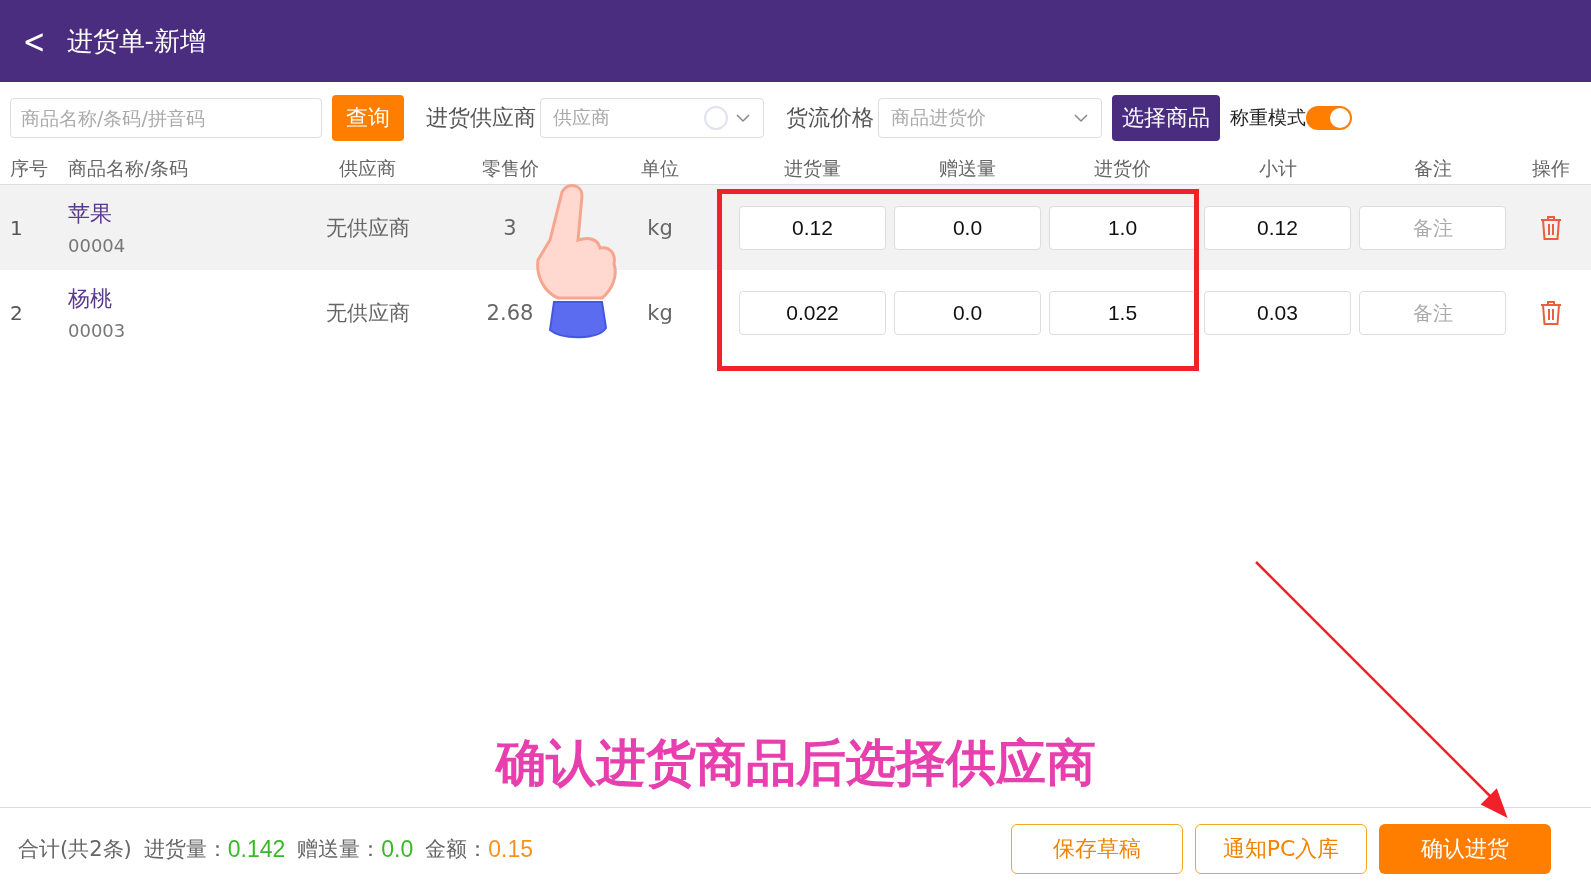 This screenshot has width=1591, height=890. Describe the element at coordinates (34, 41) in the screenshot. I see `back-button: <` at that location.